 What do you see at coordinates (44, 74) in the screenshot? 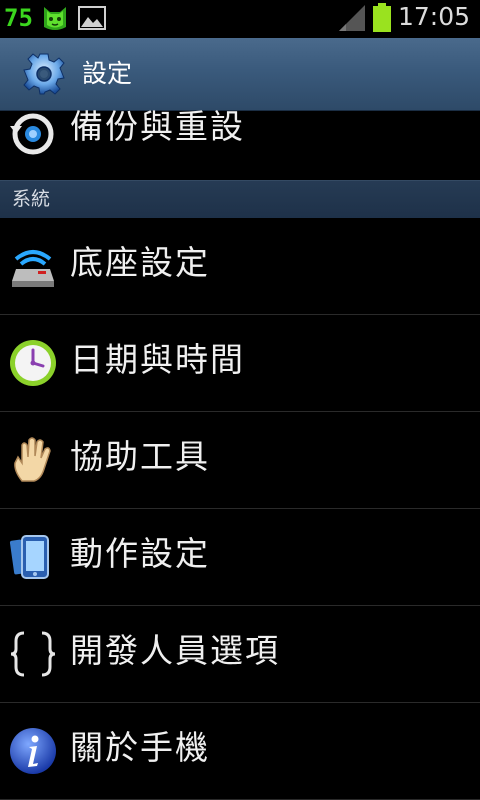
I see `gear-icon` at bounding box center [44, 74].